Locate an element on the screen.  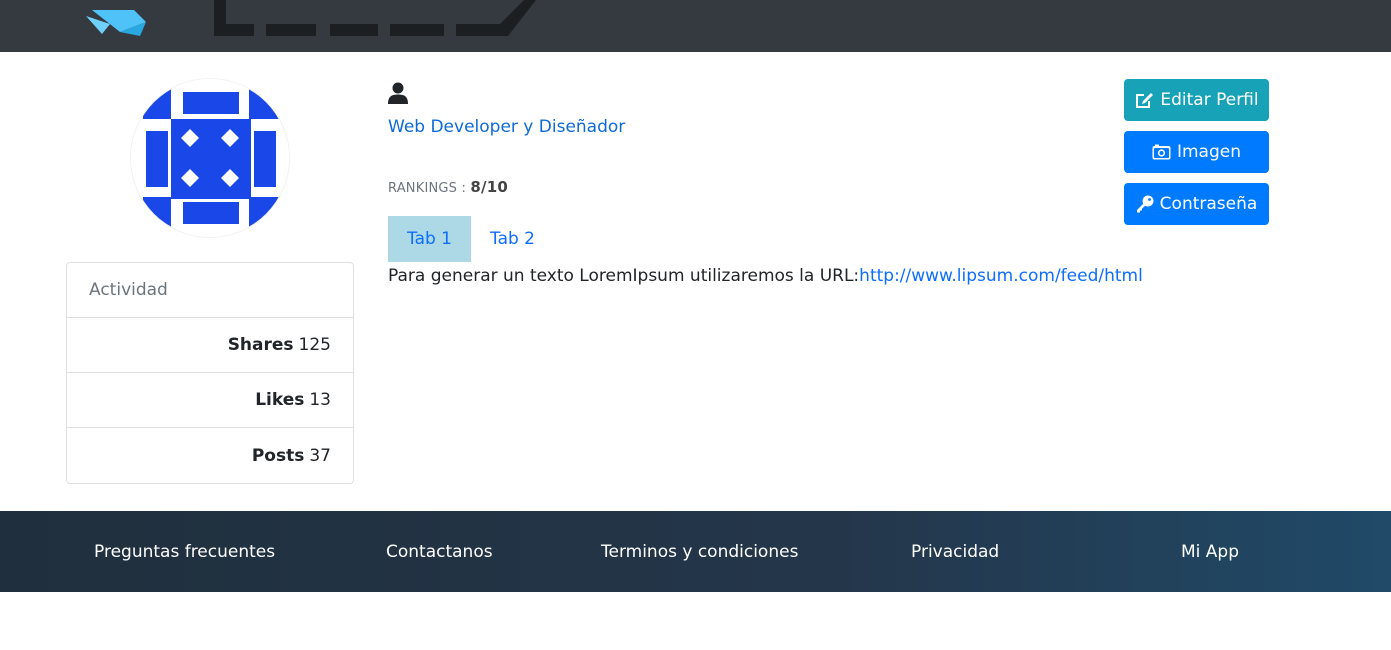
stat-value: 125 is located at coordinates (314, 345).